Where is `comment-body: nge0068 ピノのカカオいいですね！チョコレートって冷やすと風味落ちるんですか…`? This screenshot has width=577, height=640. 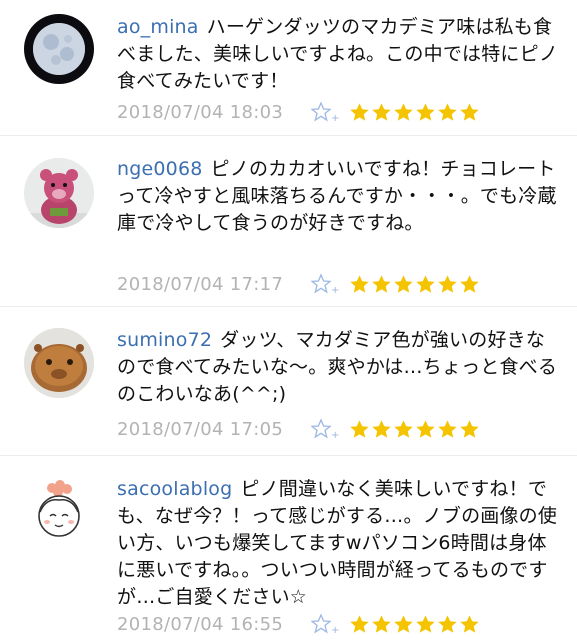 comment-body: nge0068 ピノのカカオいいですね！チョコレートって冷やすと風味落ちるんですか… is located at coordinates (339, 196).